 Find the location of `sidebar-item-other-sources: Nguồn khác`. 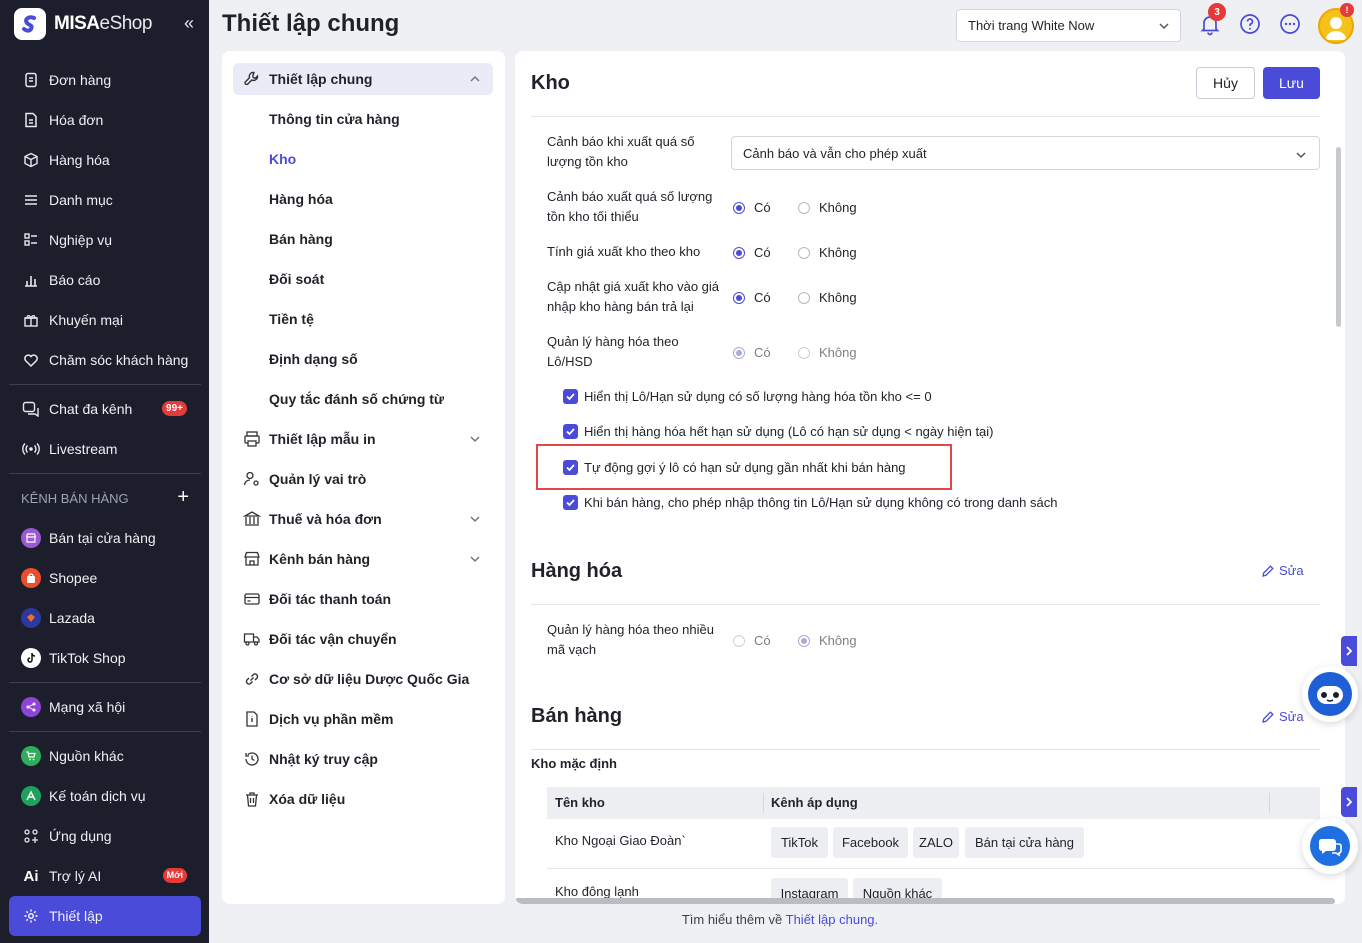

sidebar-item-other-sources: Nguồn khác is located at coordinates (105, 756).